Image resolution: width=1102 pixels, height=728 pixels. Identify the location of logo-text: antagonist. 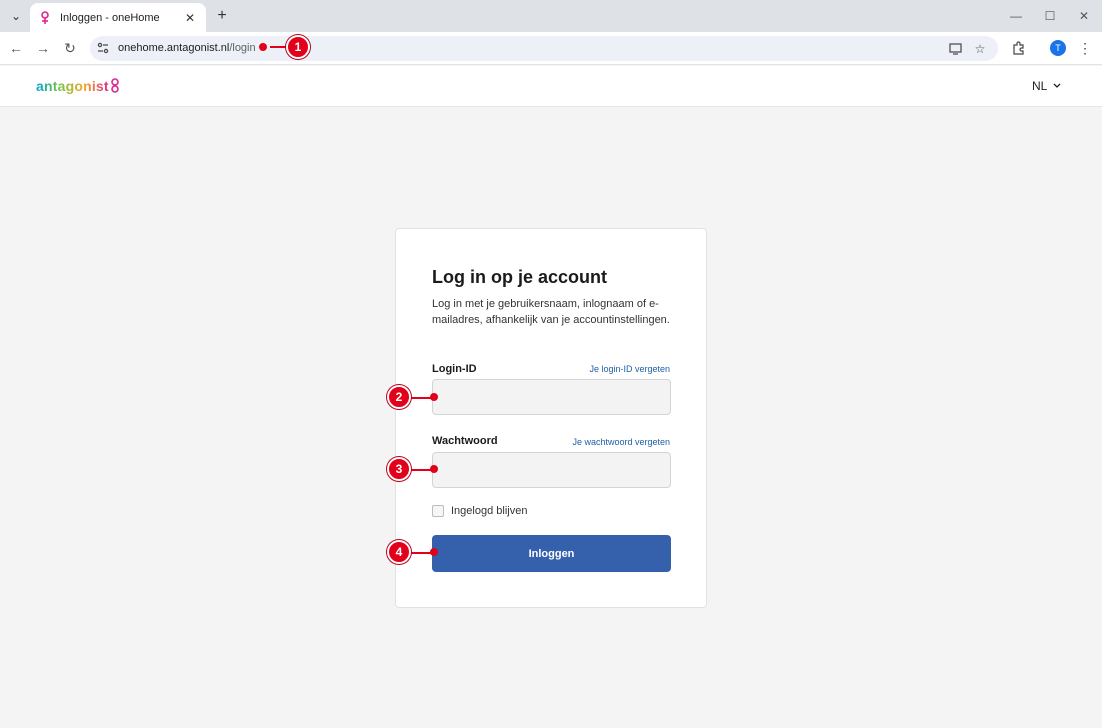
(72, 86).